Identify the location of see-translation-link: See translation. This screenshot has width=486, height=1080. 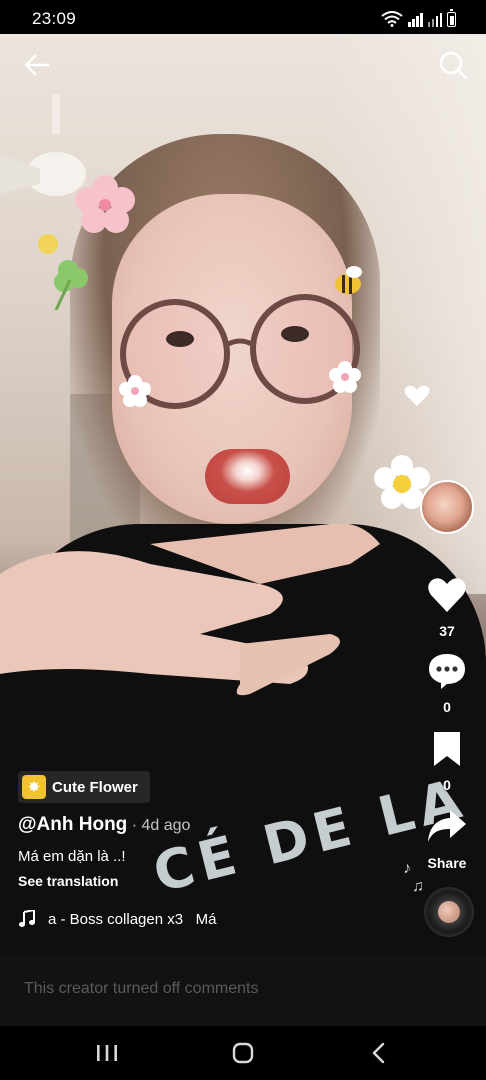
(198, 881).